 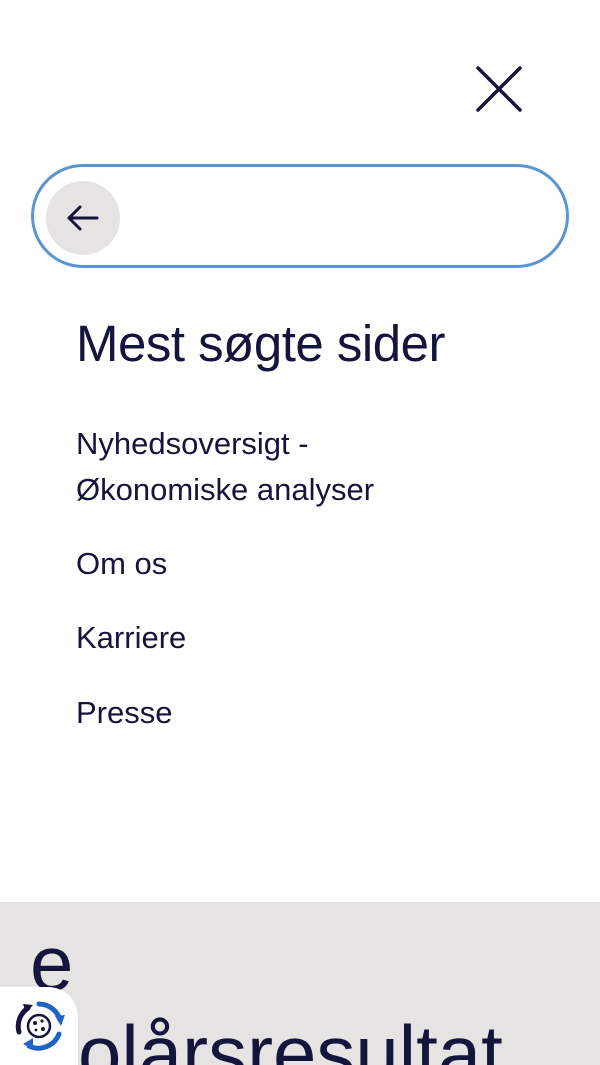 I want to click on back-button, so click(x=83, y=218).